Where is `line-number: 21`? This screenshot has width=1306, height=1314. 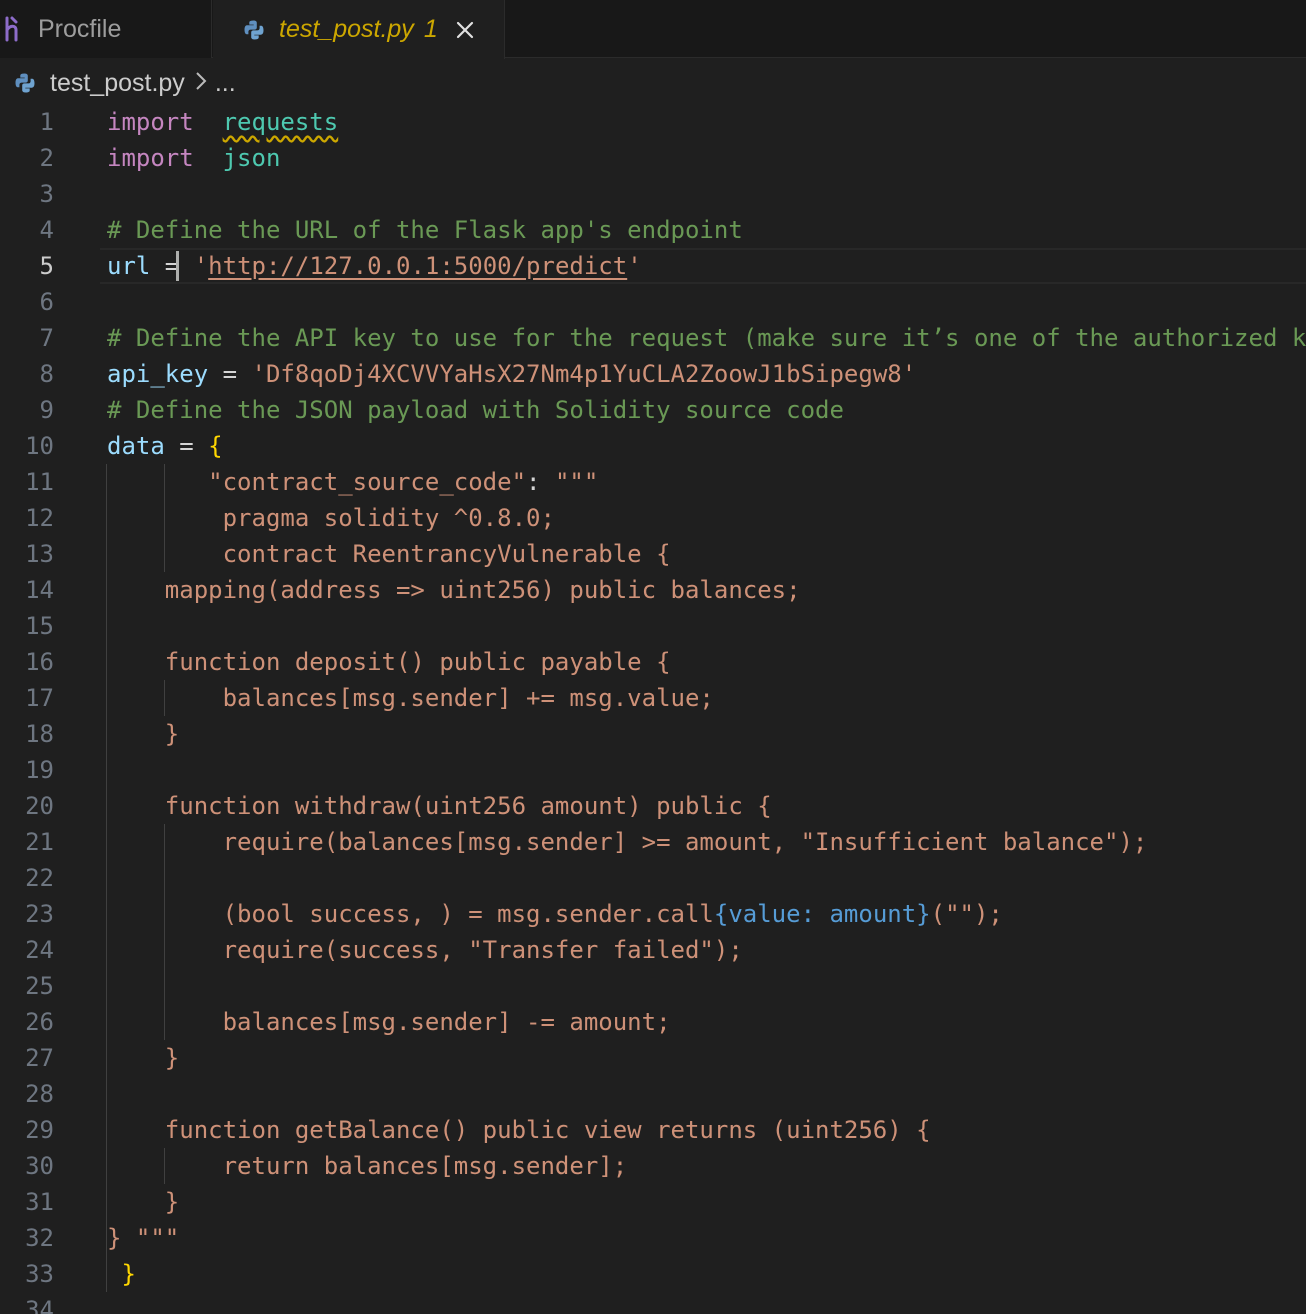
line-number: 21 is located at coordinates (39, 842).